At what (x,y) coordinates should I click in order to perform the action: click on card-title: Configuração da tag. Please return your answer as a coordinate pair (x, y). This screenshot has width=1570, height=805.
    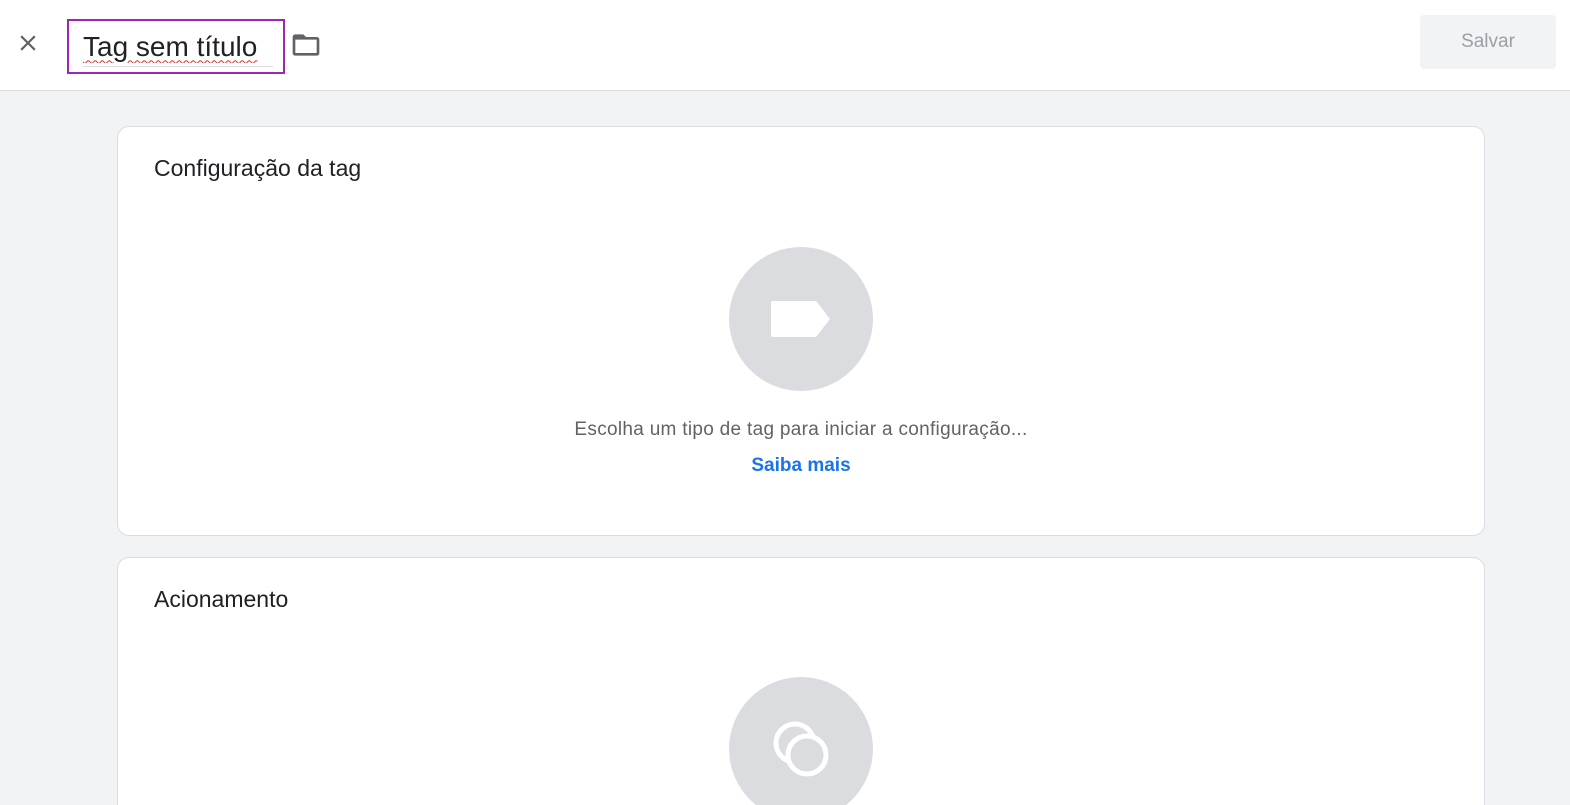
    Looking at the image, I should click on (258, 168).